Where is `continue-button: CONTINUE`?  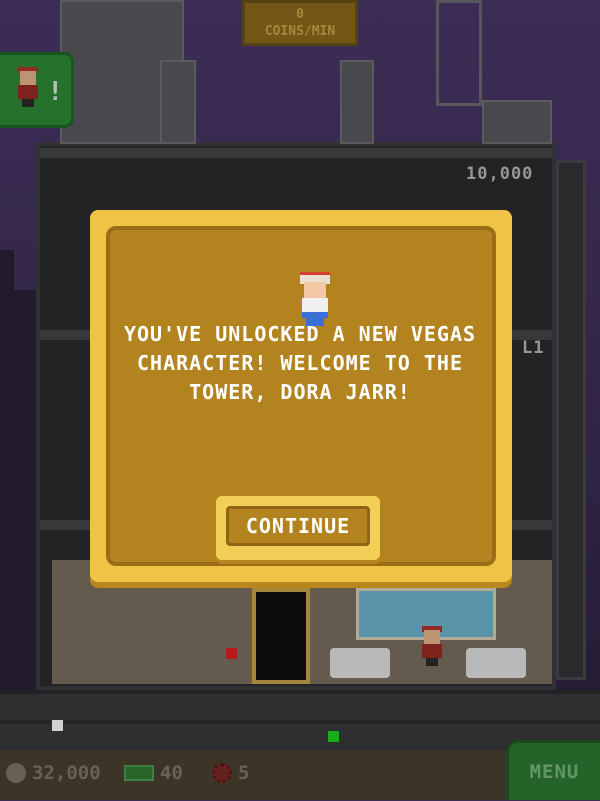
continue-button: CONTINUE is located at coordinates (298, 528).